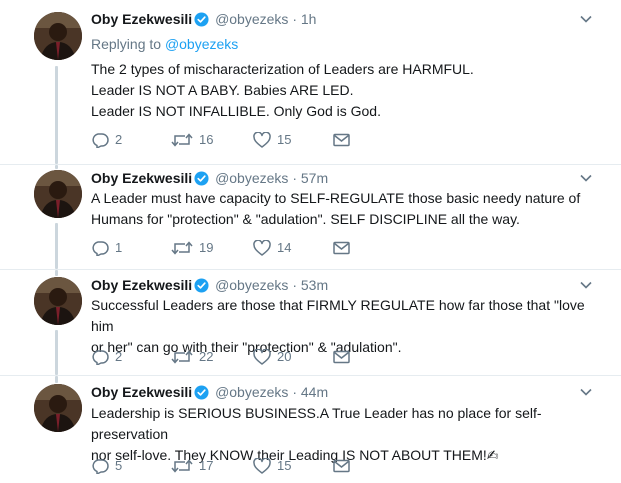 The width and height of the screenshot is (621, 483). What do you see at coordinates (126, 44) in the screenshot?
I see `replying-to-label: Replying to` at bounding box center [126, 44].